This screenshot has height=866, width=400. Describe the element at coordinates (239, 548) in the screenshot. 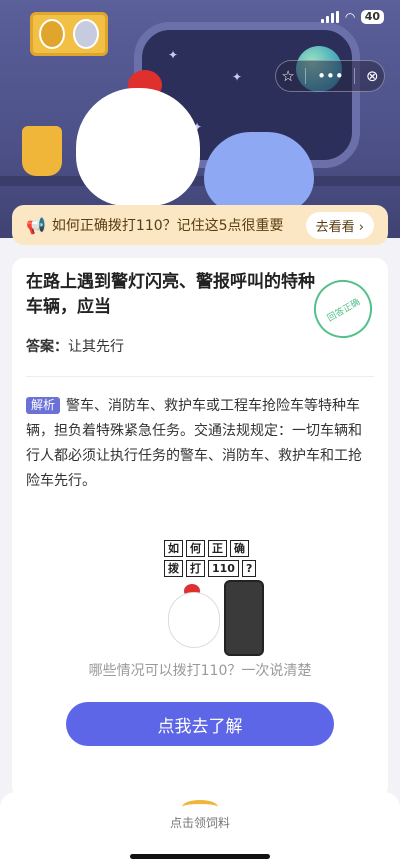

I see `bubble-char: 确` at that location.